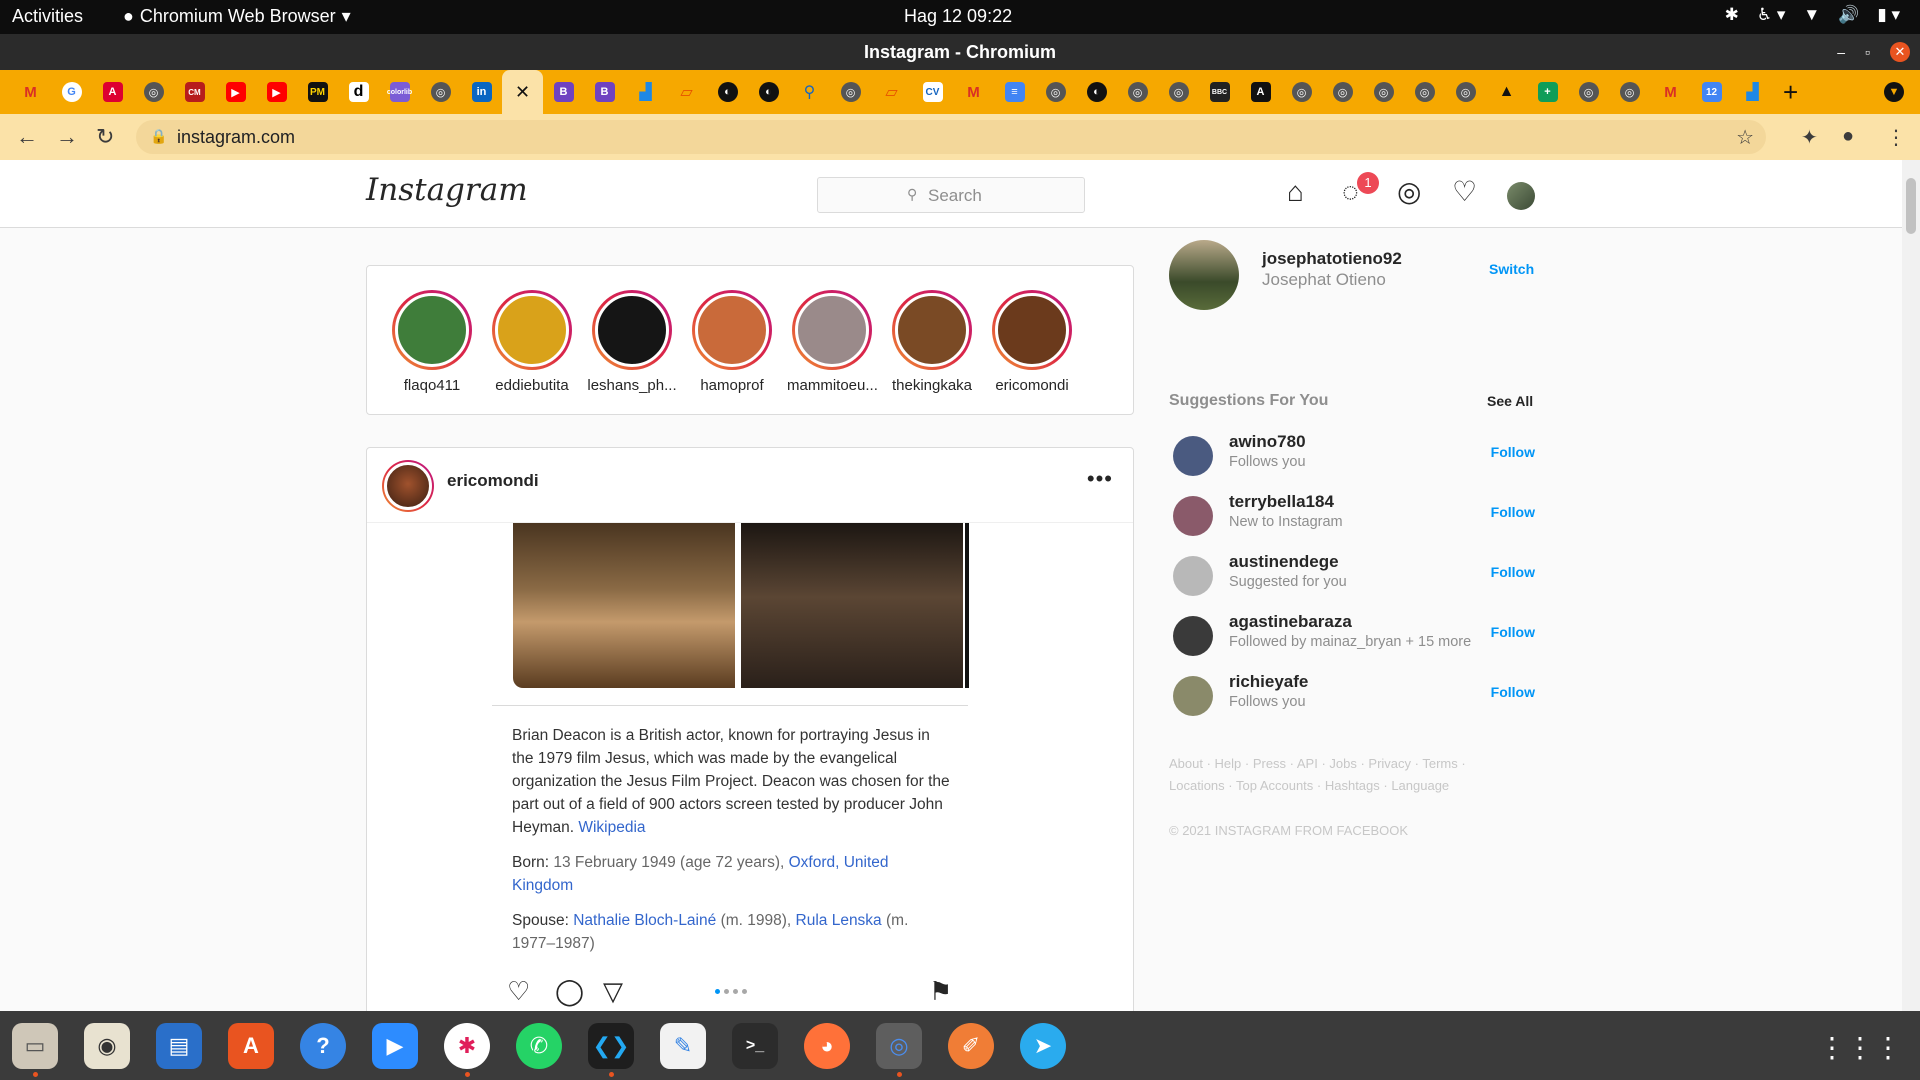 This screenshot has height=1080, width=1920. What do you see at coordinates (644, 920) in the screenshot?
I see `spouse-link-1: Nathalie Bloch-Lainé` at bounding box center [644, 920].